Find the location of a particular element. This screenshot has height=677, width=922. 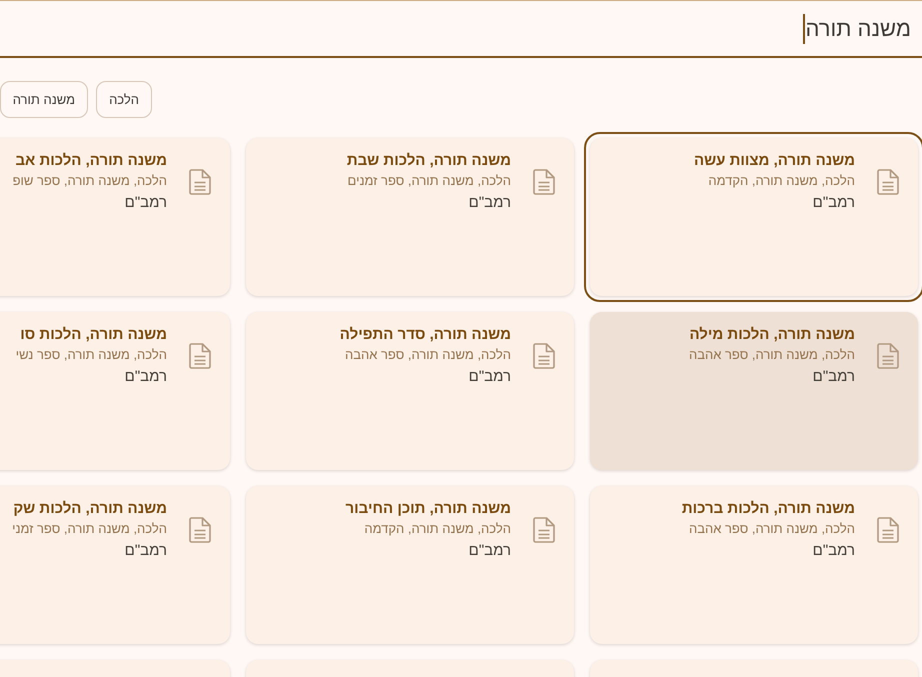

card-title: משנה תורה, סדר התפילה is located at coordinates (425, 335).